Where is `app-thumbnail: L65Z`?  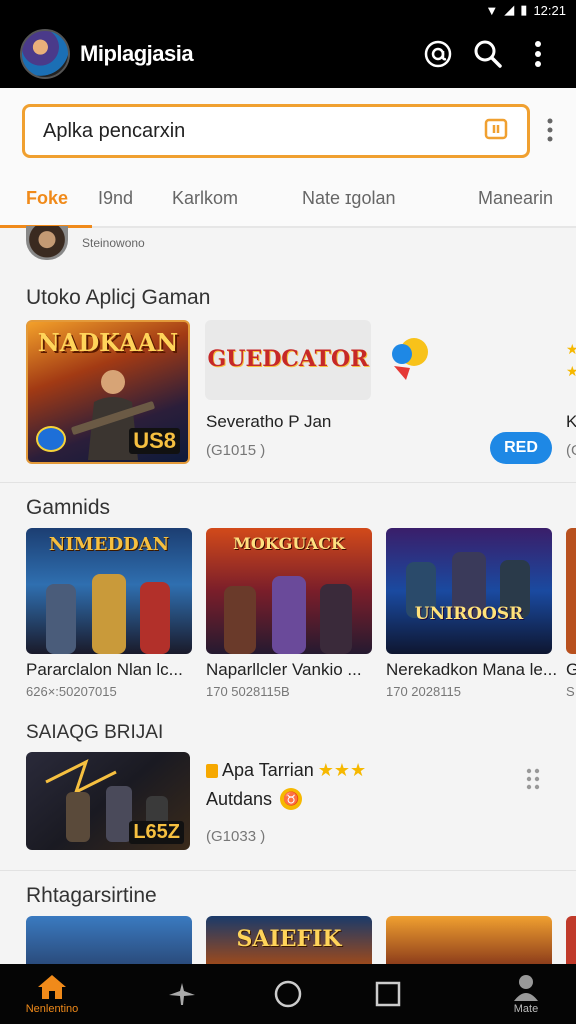
app-thumbnail: L65Z is located at coordinates (108, 801).